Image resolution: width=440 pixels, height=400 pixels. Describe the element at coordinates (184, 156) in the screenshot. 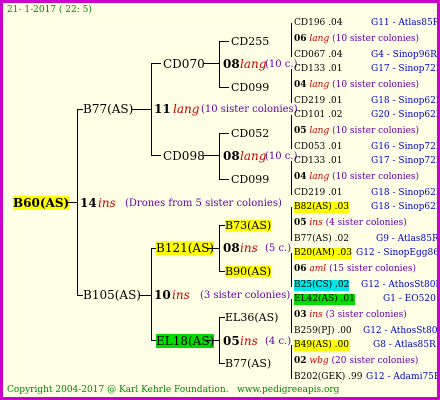

I see `gen2-cd098-queen: CD098` at that location.